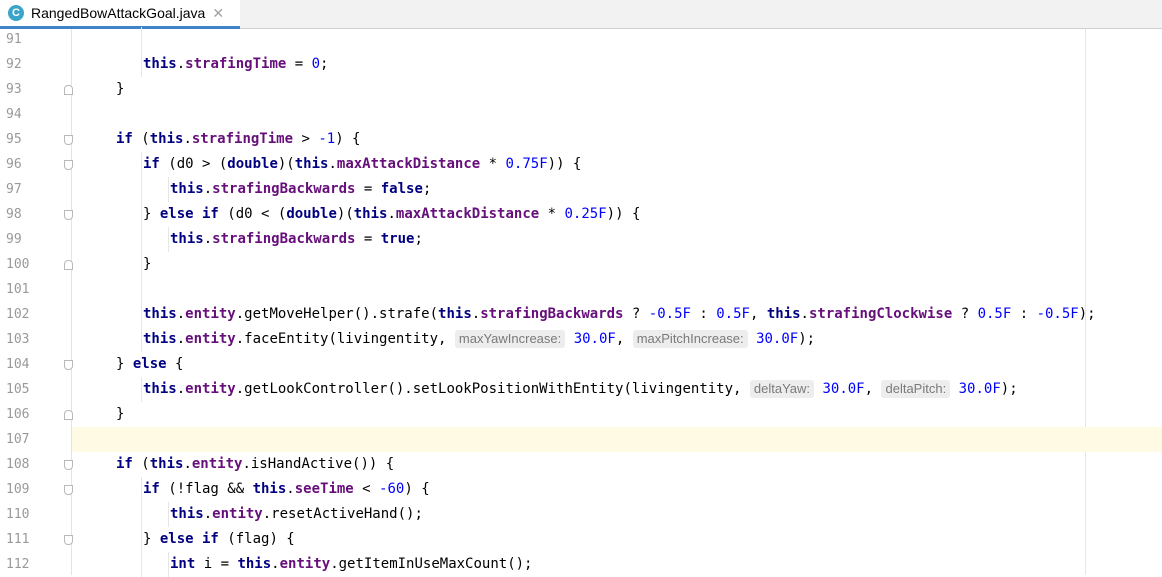 Image resolution: width=1162 pixels, height=577 pixels. What do you see at coordinates (256, 539) in the screenshot?
I see `code-token: (flag) {` at bounding box center [256, 539].